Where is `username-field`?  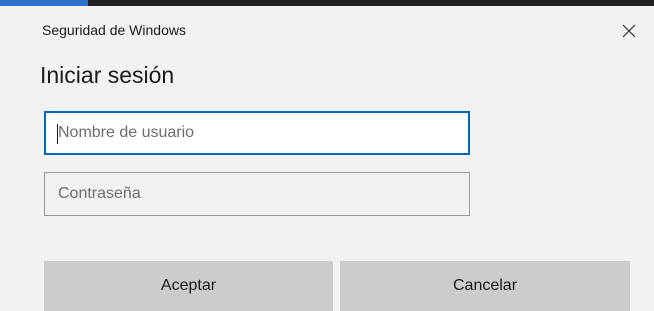 username-field is located at coordinates (257, 133).